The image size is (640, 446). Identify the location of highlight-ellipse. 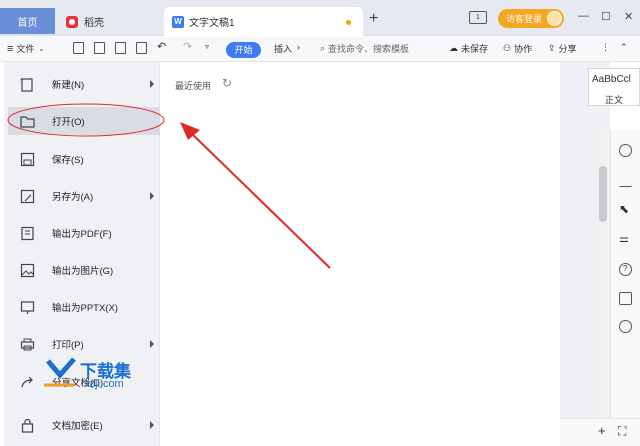
(86, 120).